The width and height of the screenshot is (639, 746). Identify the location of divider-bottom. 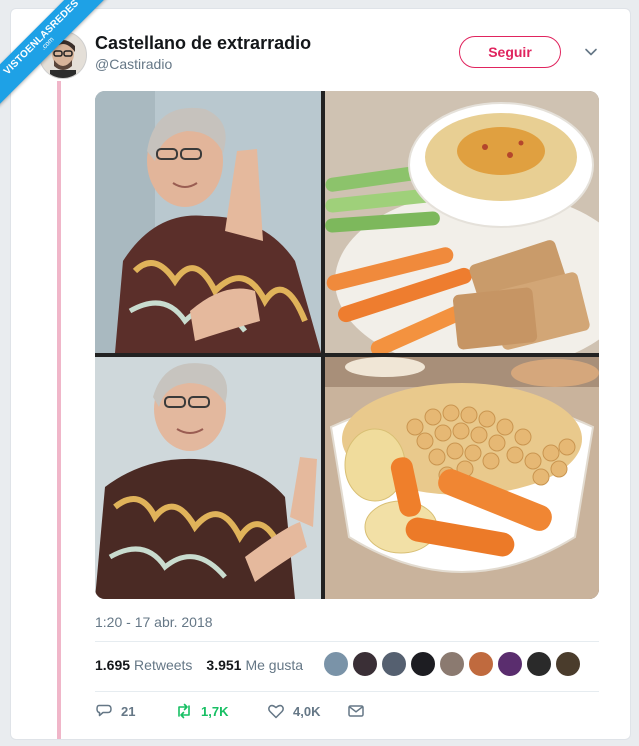
(347, 691).